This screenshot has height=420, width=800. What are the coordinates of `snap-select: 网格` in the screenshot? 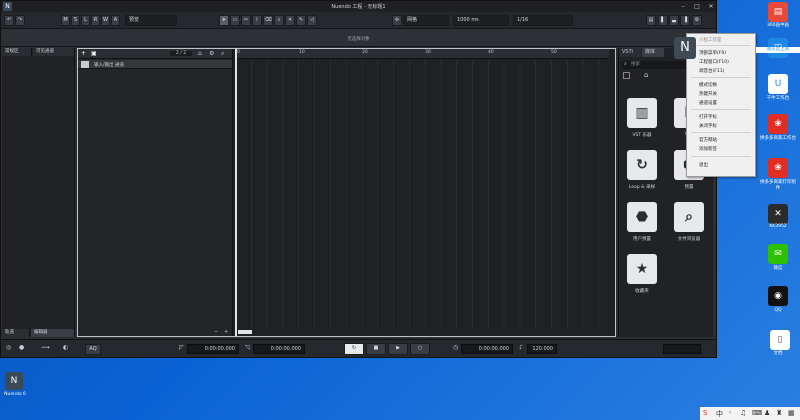 It's located at (426, 20).